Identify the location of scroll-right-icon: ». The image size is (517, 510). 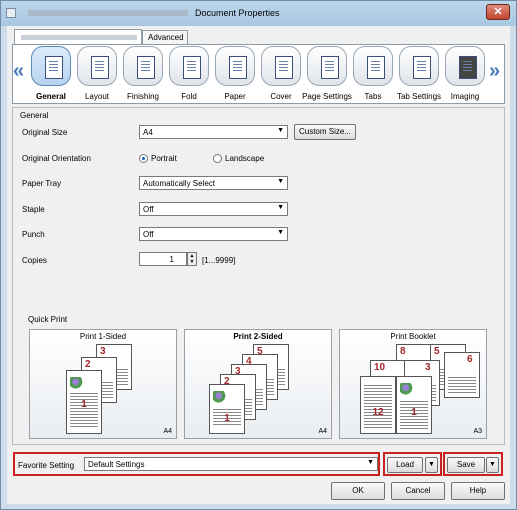
(494, 71).